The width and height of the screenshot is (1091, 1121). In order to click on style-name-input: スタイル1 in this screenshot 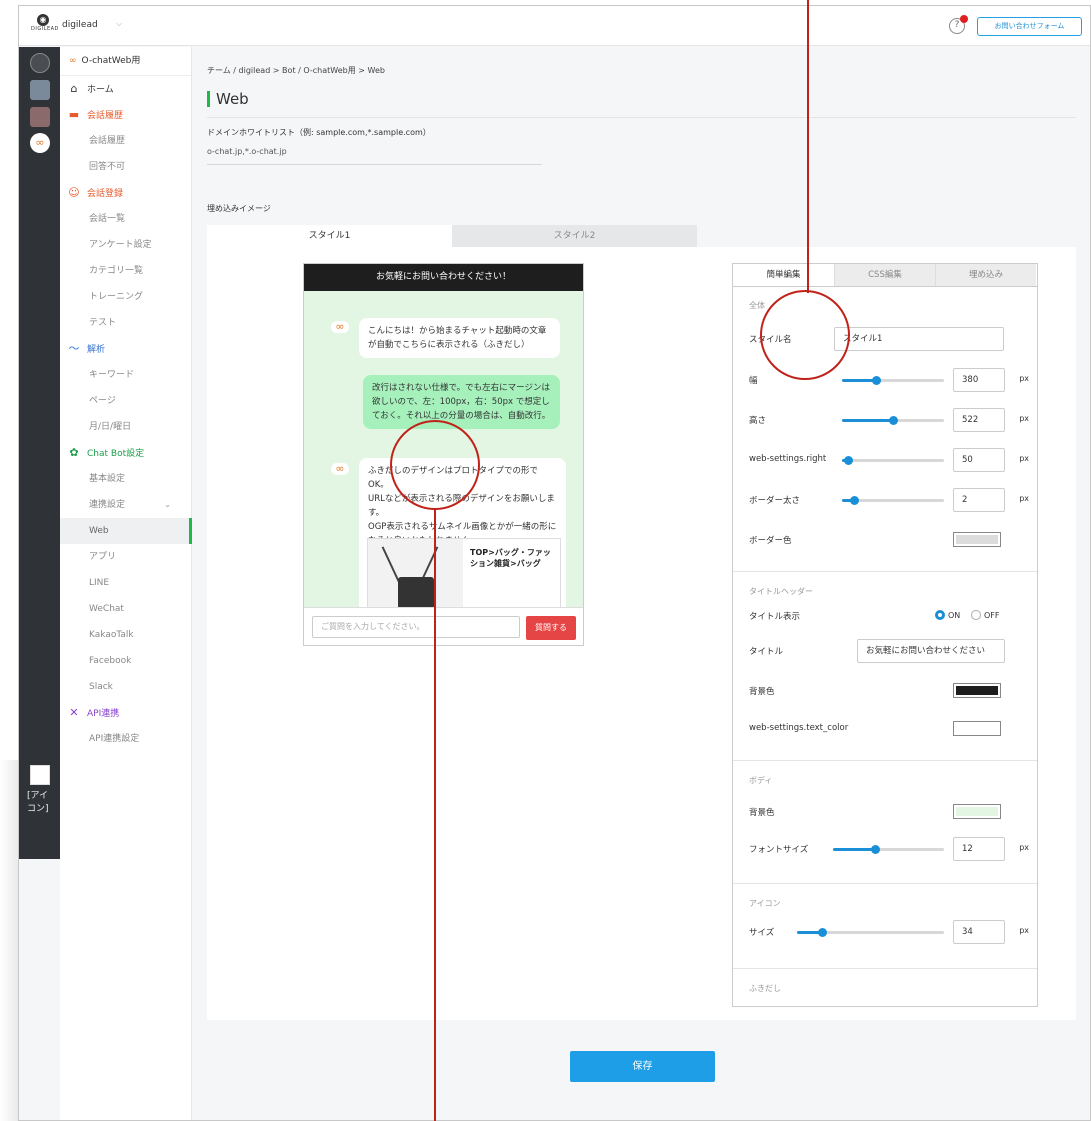, I will do `click(919, 339)`.